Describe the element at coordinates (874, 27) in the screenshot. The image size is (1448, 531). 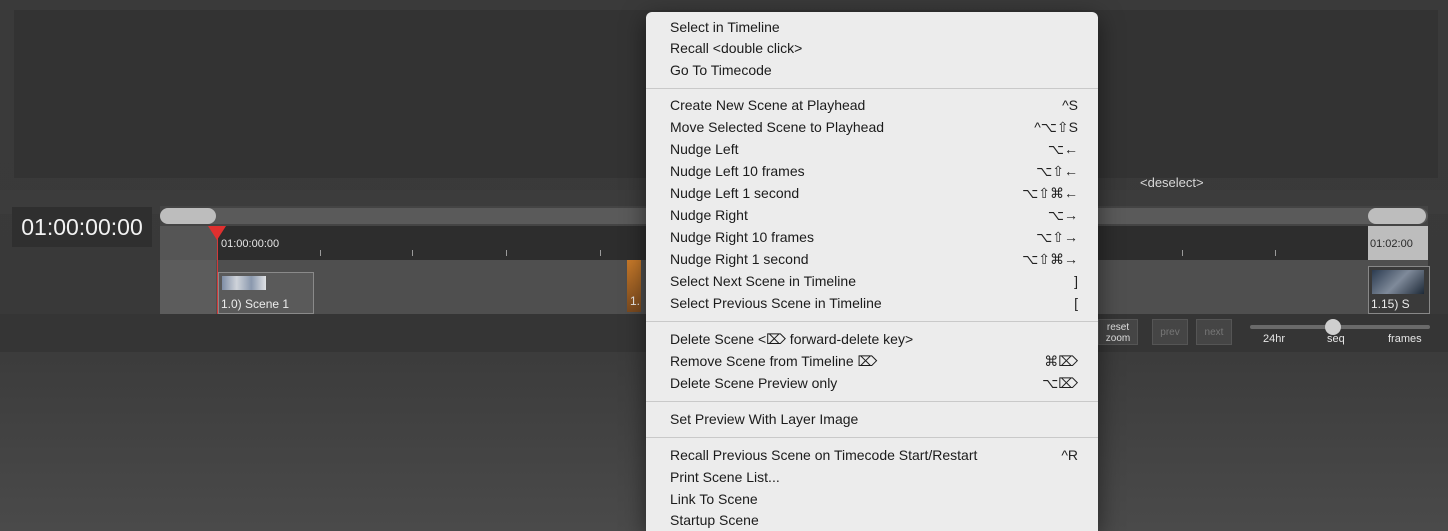
I see `menu-item-select-in-timeline: Select in Timeline` at that location.